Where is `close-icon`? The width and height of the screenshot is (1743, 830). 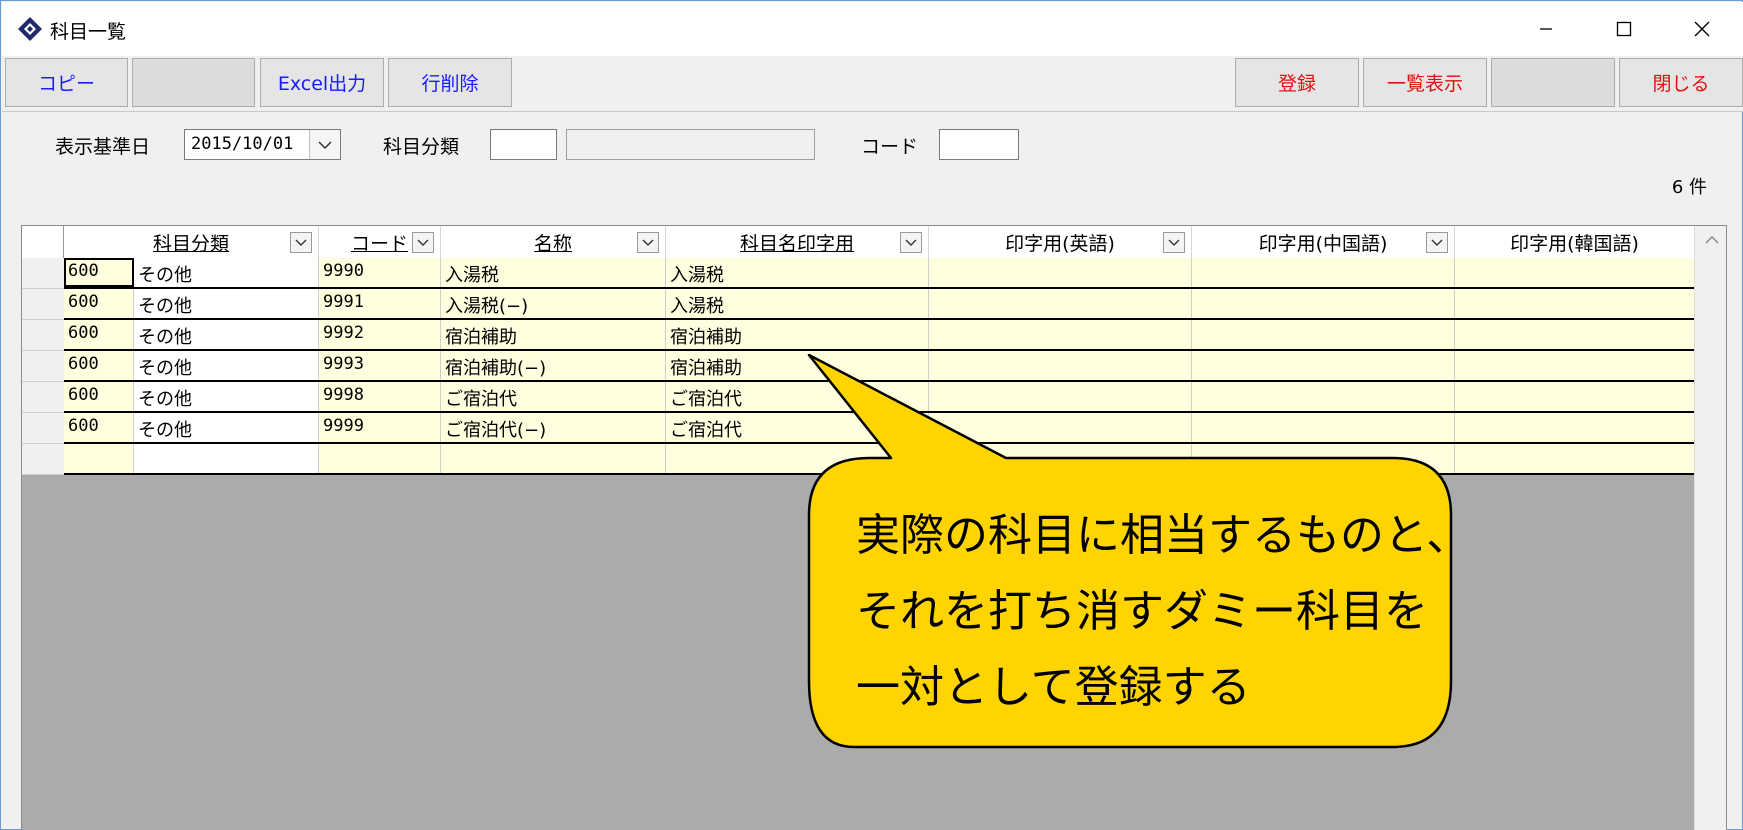
close-icon is located at coordinates (1702, 29).